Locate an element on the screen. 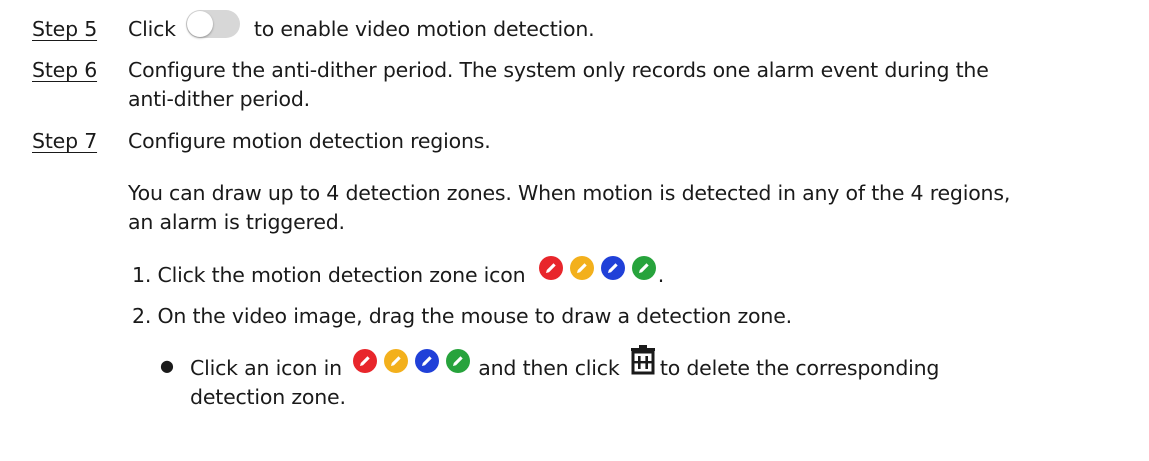 The image size is (1149, 461). substep-2-number: 2. is located at coordinates (142, 316).